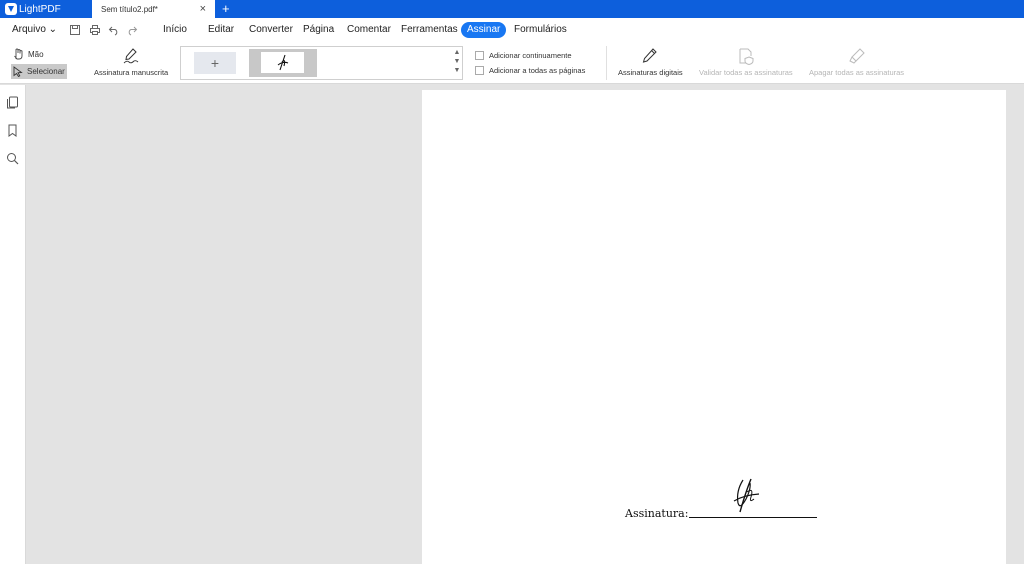 The width and height of the screenshot is (1024, 564). Describe the element at coordinates (321, 63) in the screenshot. I see `signature-gallery: + ▲ ▼ ▼` at that location.